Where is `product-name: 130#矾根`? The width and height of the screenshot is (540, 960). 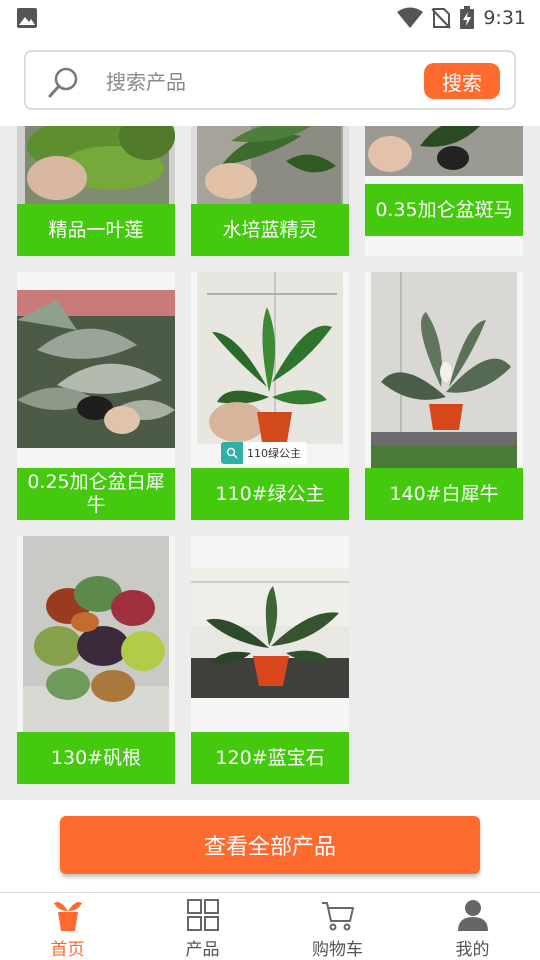
product-name: 130#矾根 is located at coordinates (96, 758).